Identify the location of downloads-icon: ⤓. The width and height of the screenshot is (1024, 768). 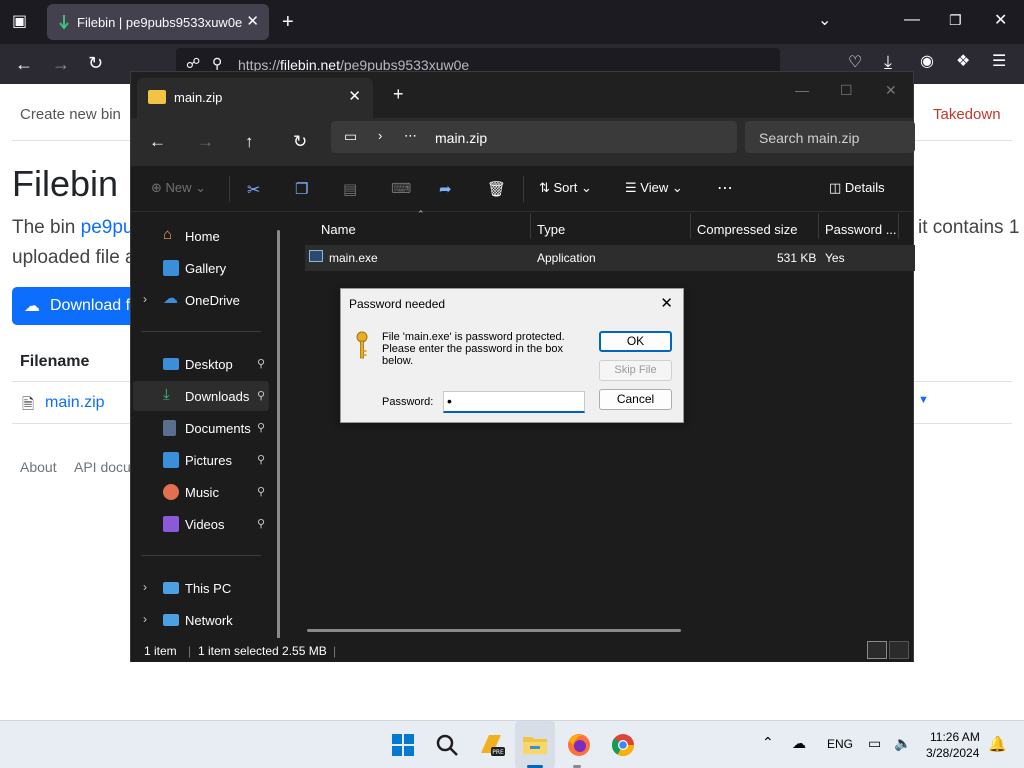
(888, 62).